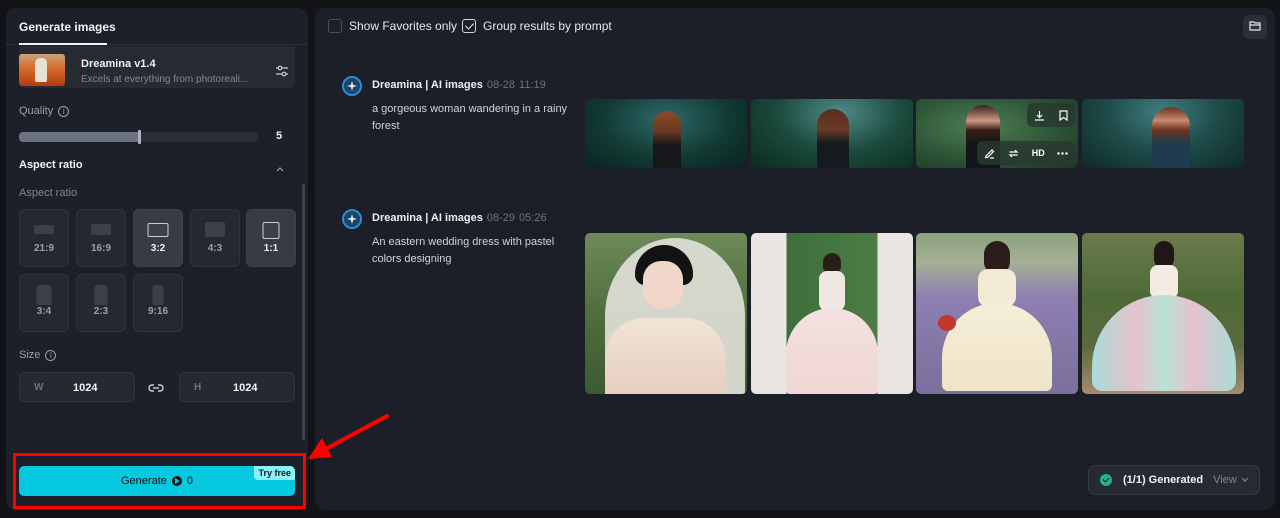  What do you see at coordinates (1063, 115) in the screenshot?
I see `bookmark-icon` at bounding box center [1063, 115].